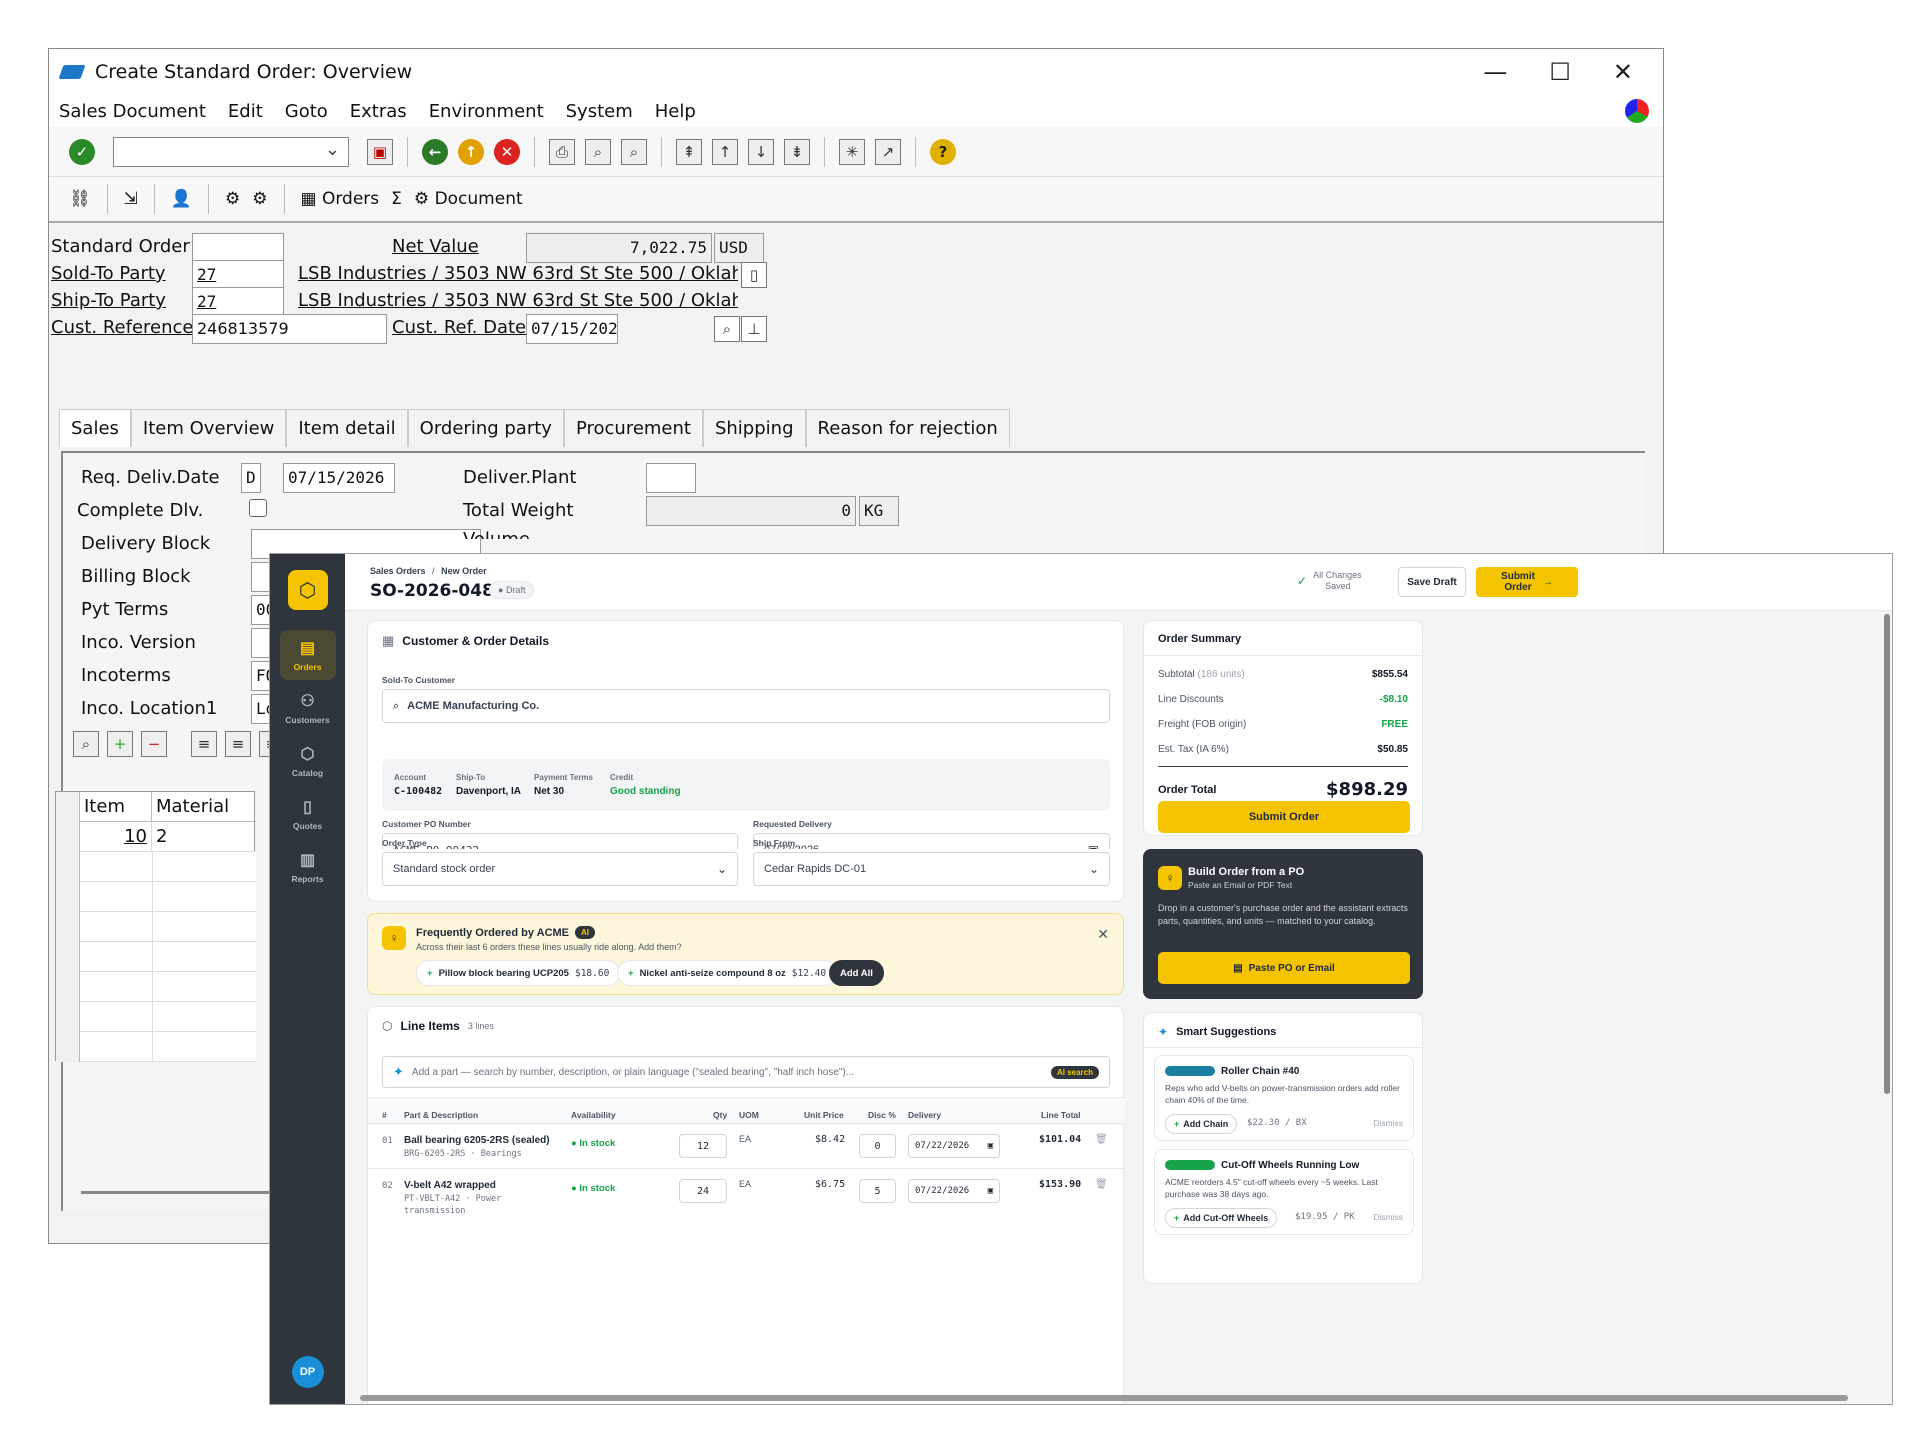 This screenshot has height=1440, width=1920. I want to click on sold-to-party-field: 27, so click(238, 275).